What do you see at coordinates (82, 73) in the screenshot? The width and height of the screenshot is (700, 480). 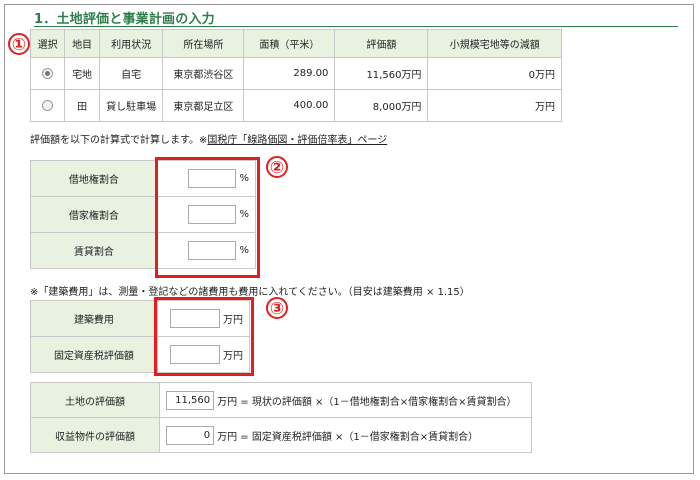 I see `type-cell: 宅地` at bounding box center [82, 73].